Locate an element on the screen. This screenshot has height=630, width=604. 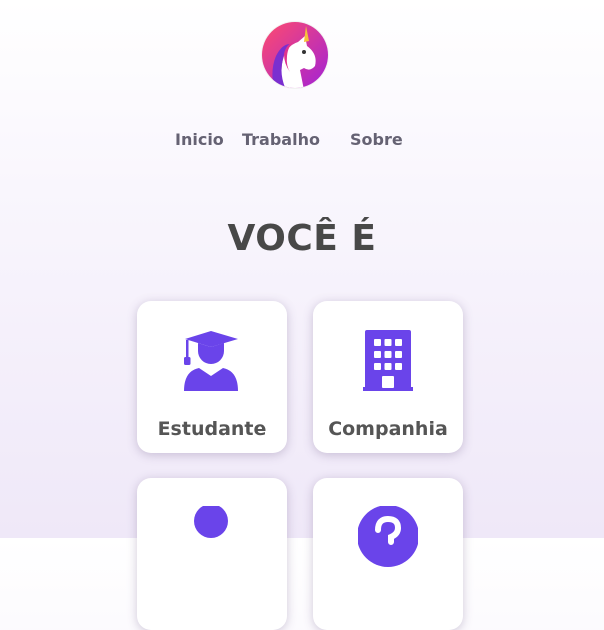
card-companhia: Companhia is located at coordinates (388, 377).